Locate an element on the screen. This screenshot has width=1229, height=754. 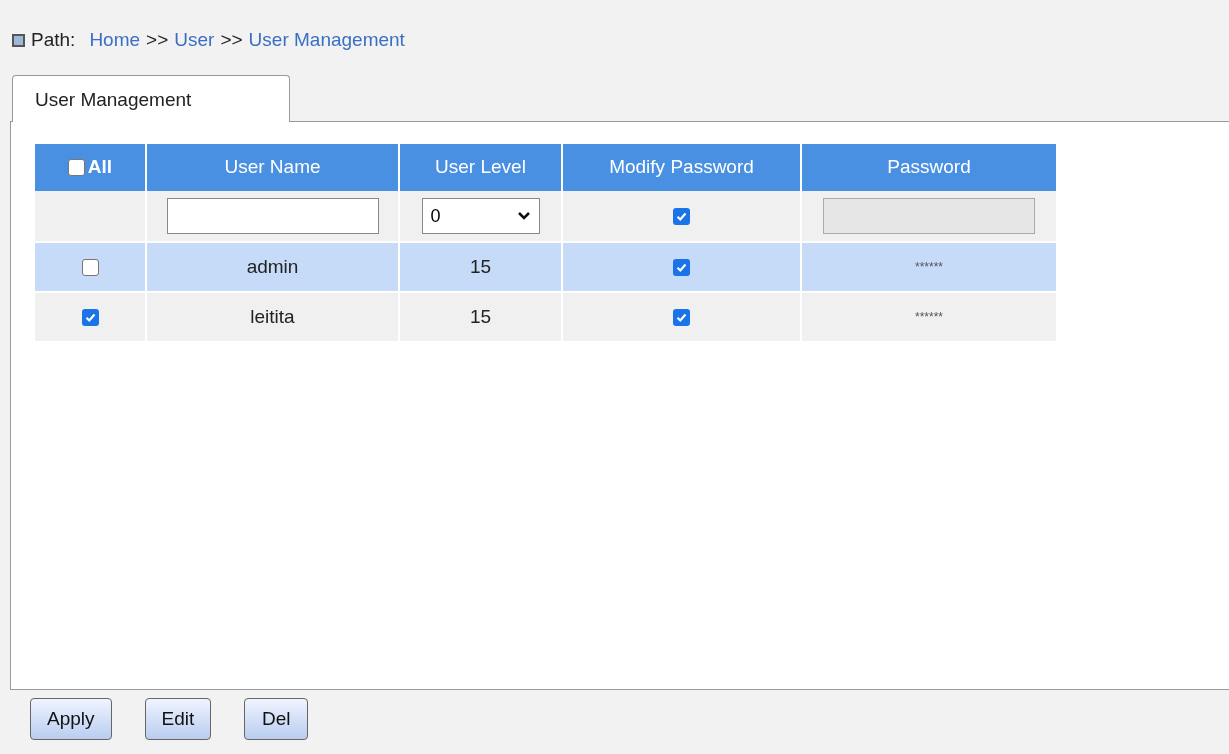
action-button: Edit is located at coordinates (178, 719).